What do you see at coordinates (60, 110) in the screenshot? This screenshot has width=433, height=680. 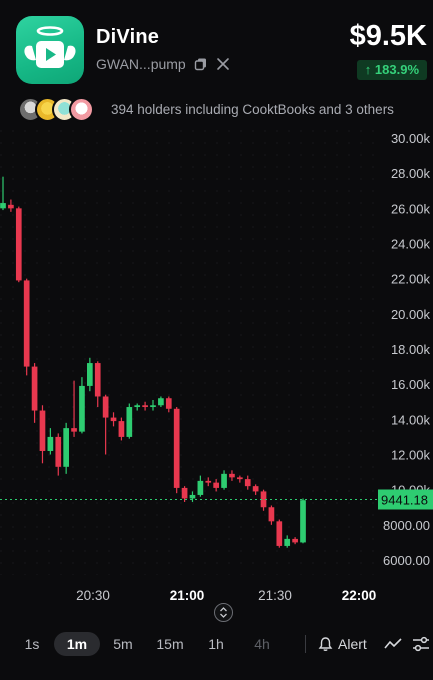 I see `holder-avatars` at bounding box center [60, 110].